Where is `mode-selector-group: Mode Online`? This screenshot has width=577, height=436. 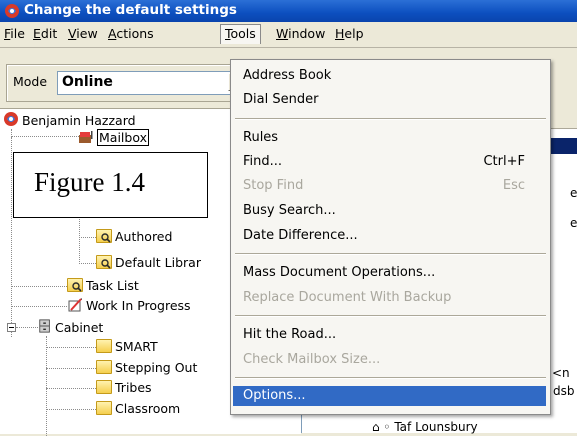 mode-selector-group: Mode Online is located at coordinates (127, 83).